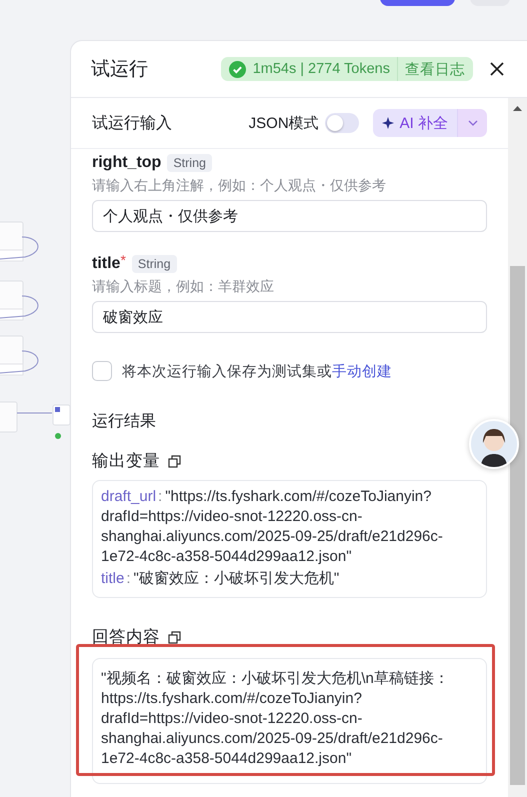 This screenshot has height=797, width=527. What do you see at coordinates (473, 123) in the screenshot?
I see `caret-icon` at bounding box center [473, 123].